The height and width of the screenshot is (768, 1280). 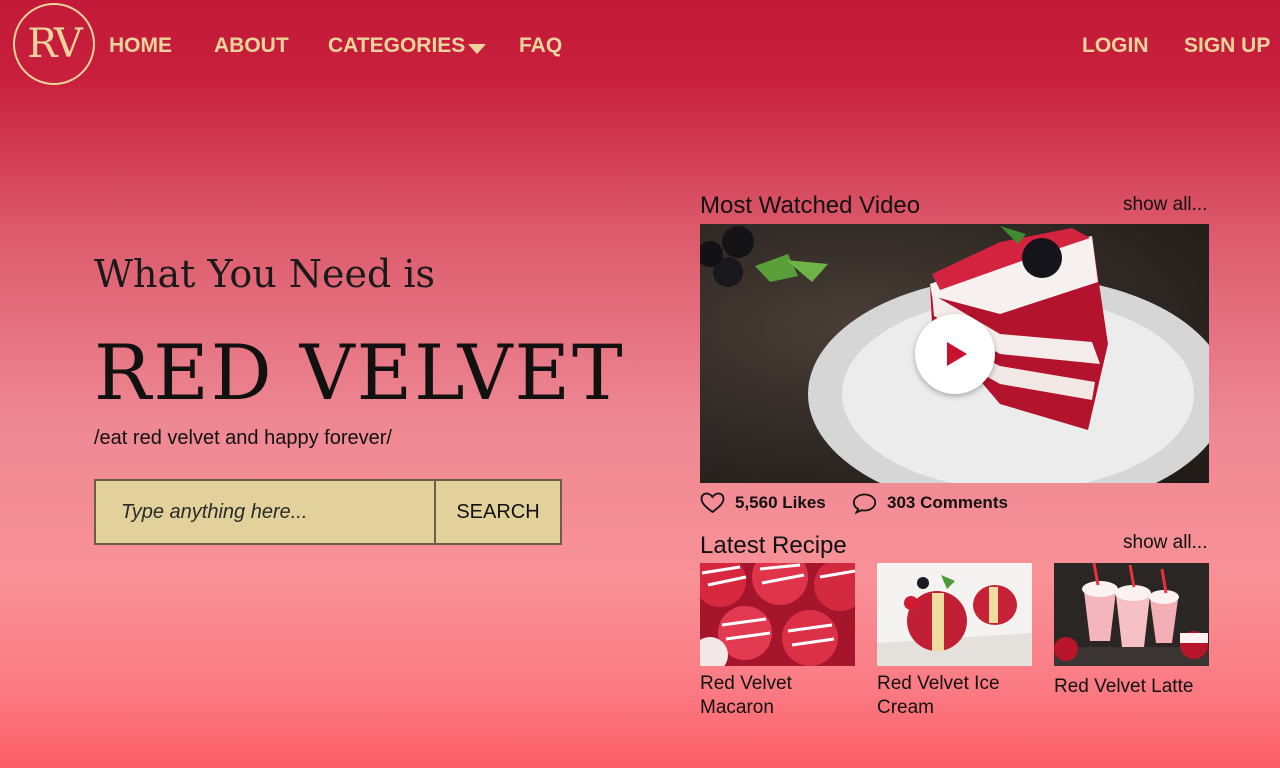 I want to click on ice-cream-image, so click(x=954, y=614).